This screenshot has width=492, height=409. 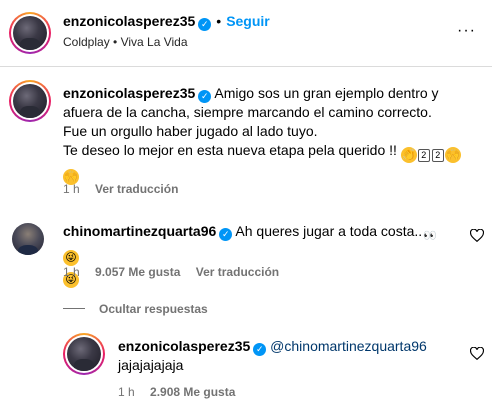 What do you see at coordinates (329, 231) in the screenshot?
I see `comment-text: Ah queres jugar a toda costa..` at bounding box center [329, 231].